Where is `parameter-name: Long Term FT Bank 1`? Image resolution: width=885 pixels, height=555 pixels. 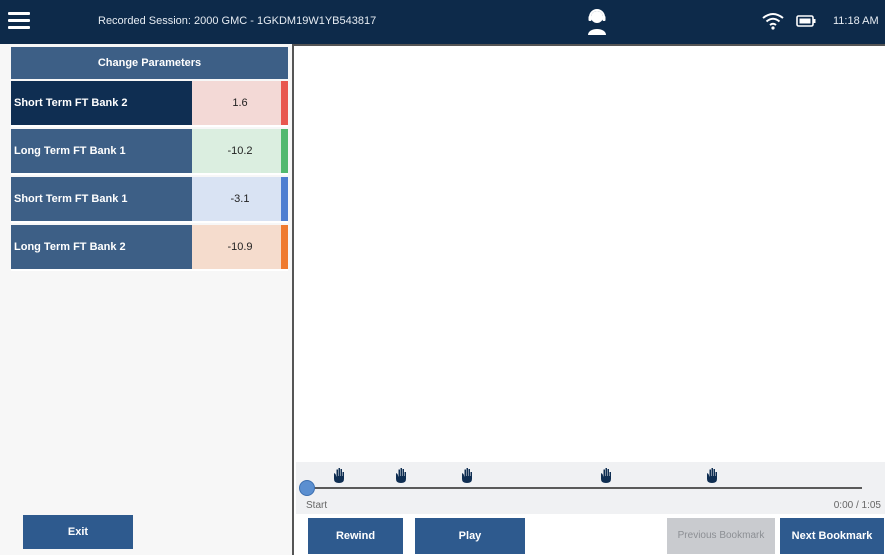
parameter-name: Long Term FT Bank 1 is located at coordinates (101, 151).